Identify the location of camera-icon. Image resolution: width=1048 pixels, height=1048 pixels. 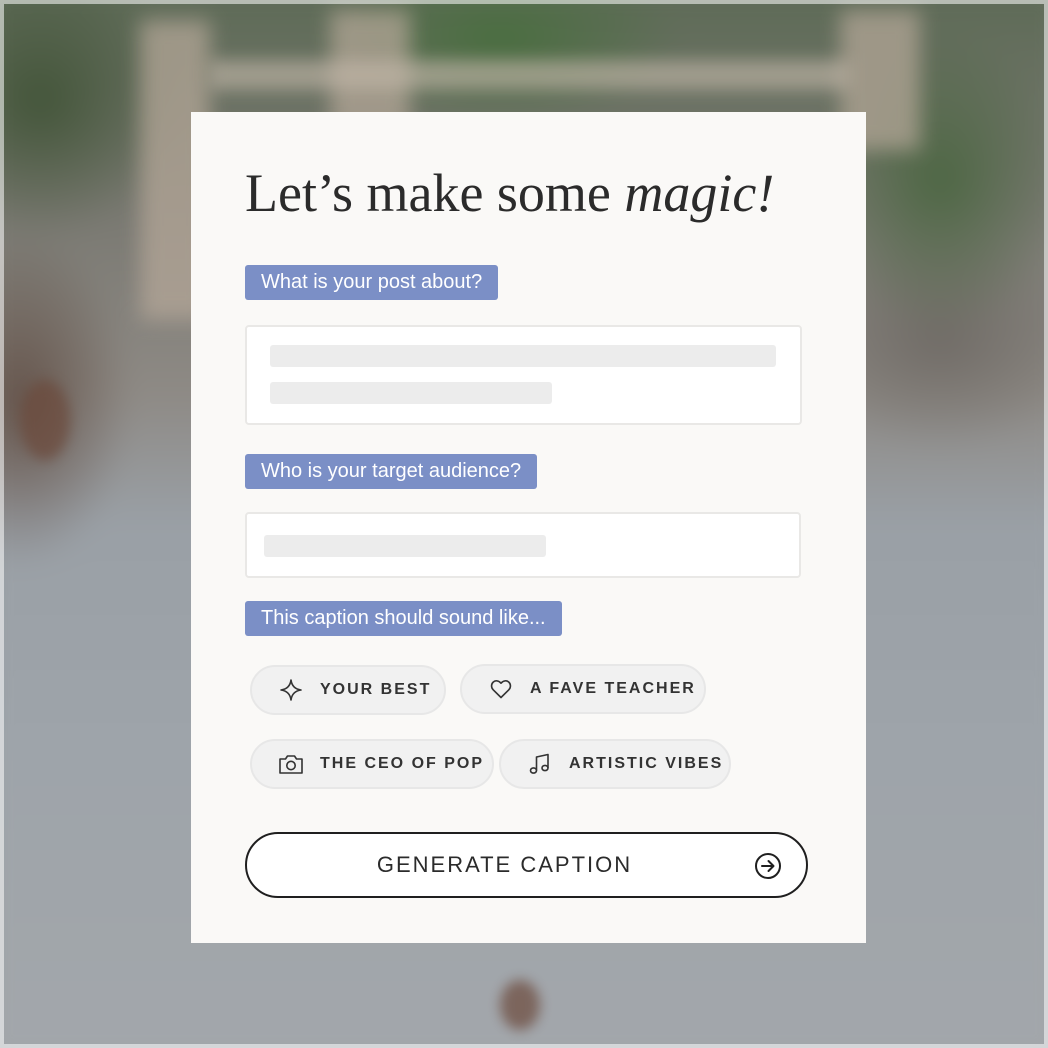
(291, 764).